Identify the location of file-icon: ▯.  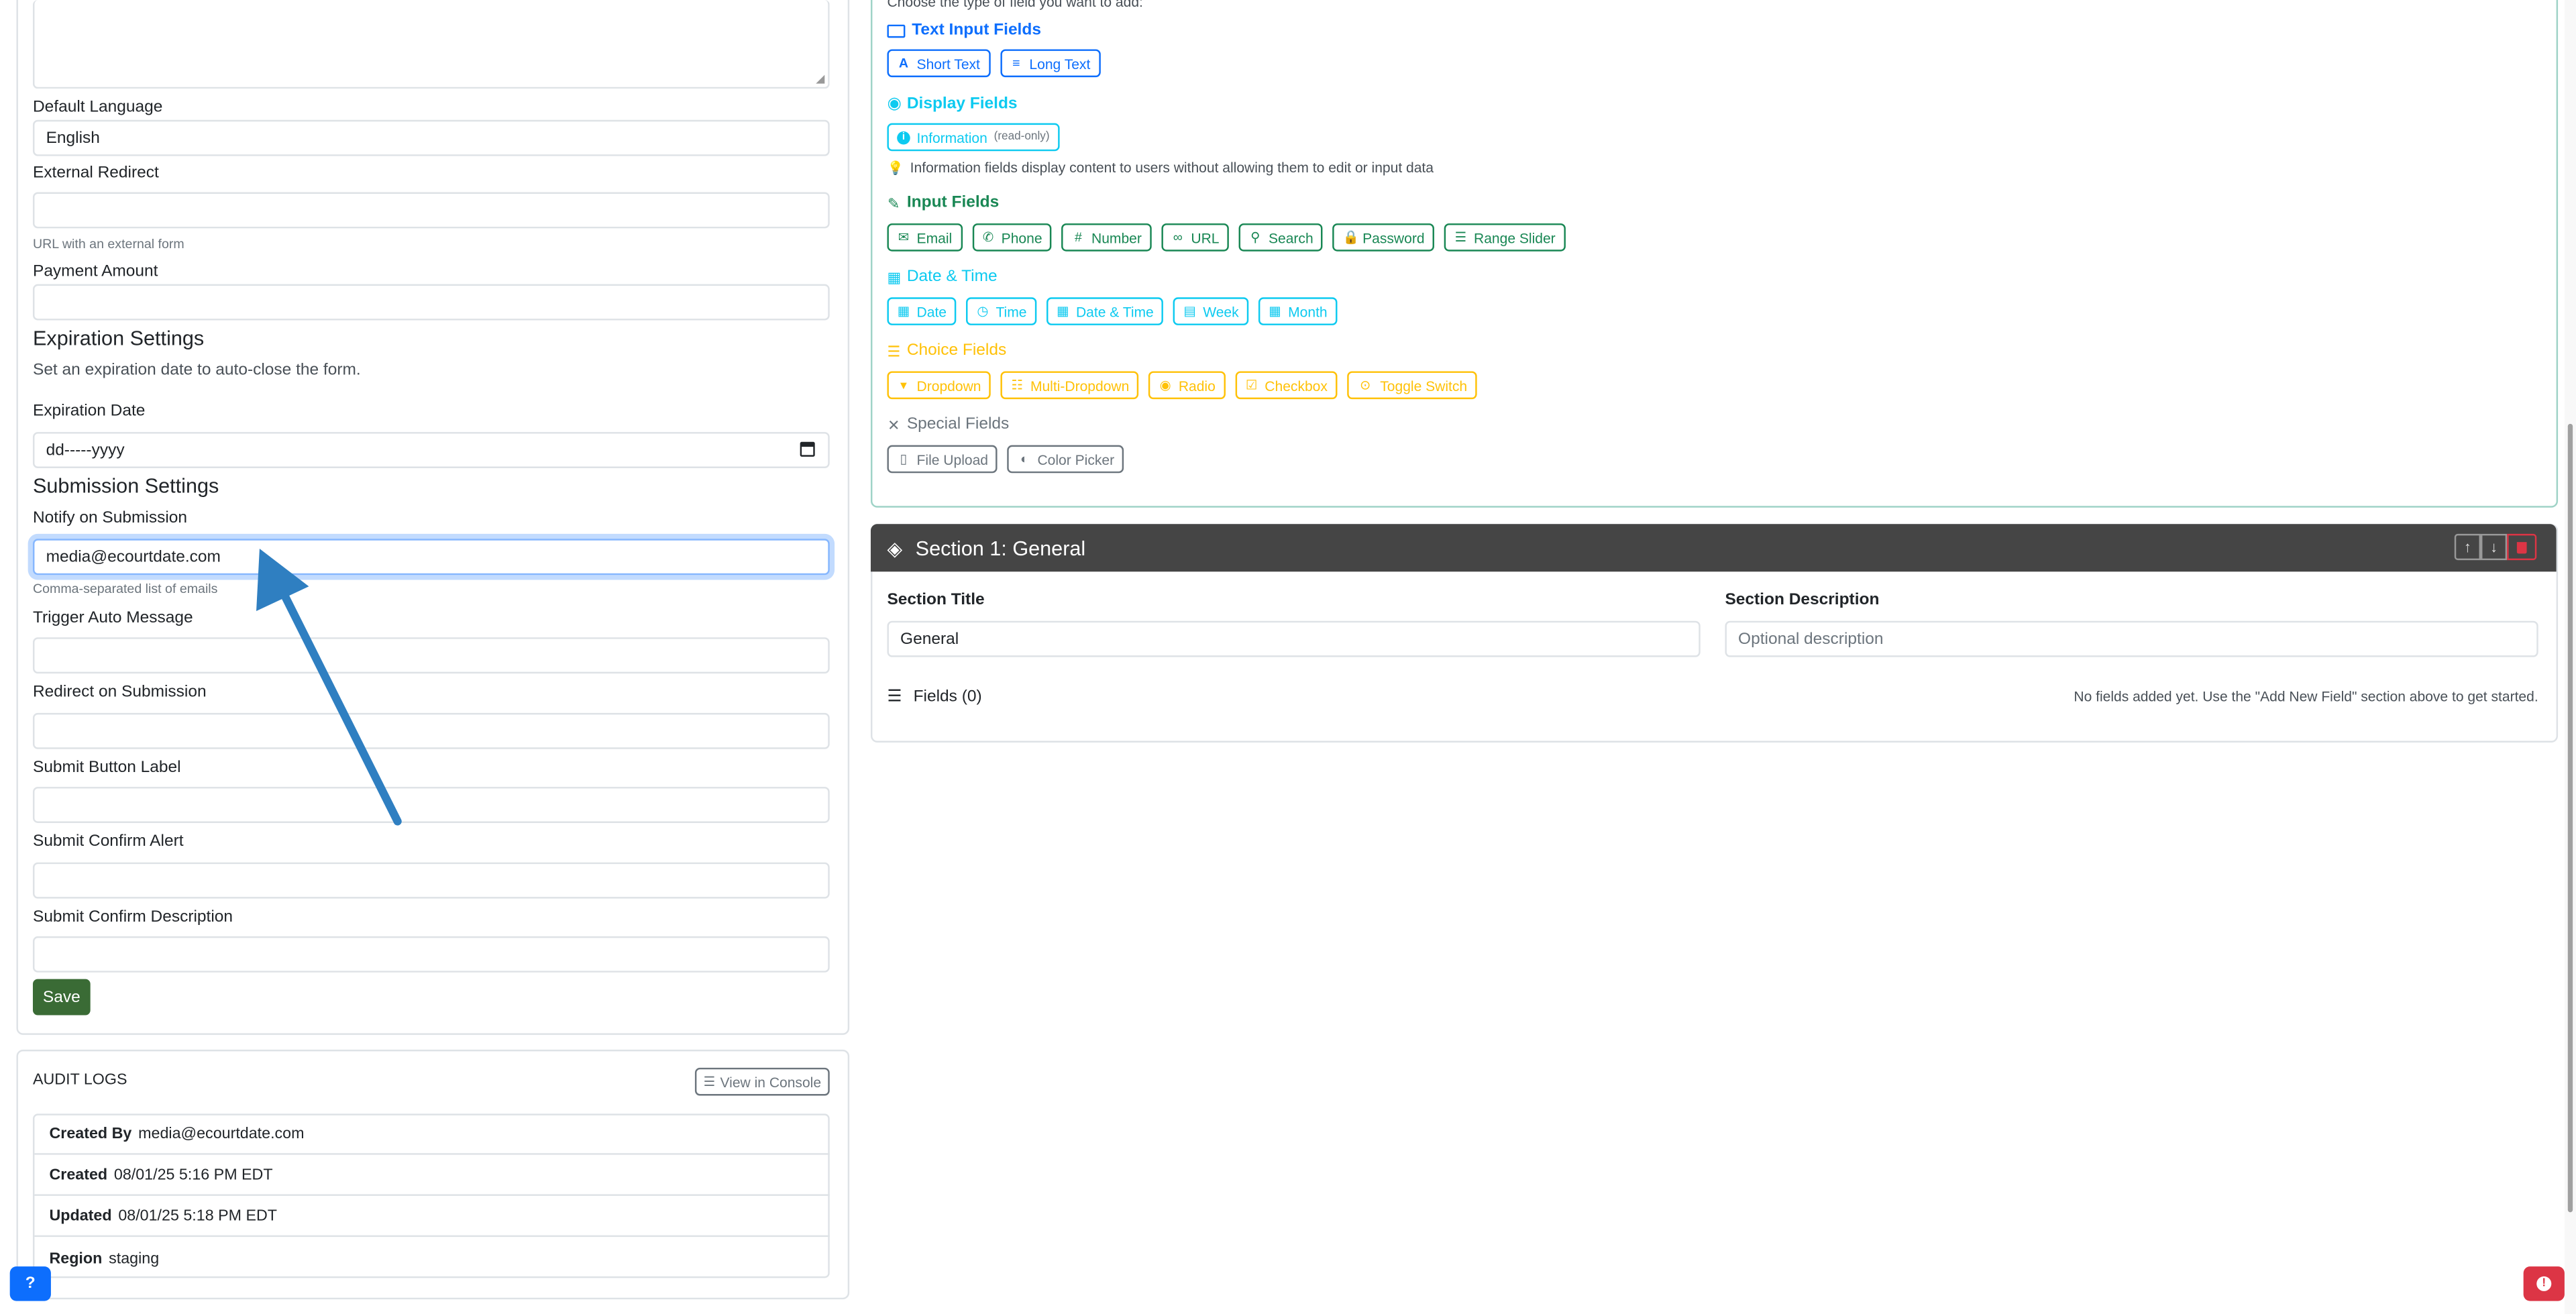
(904, 458).